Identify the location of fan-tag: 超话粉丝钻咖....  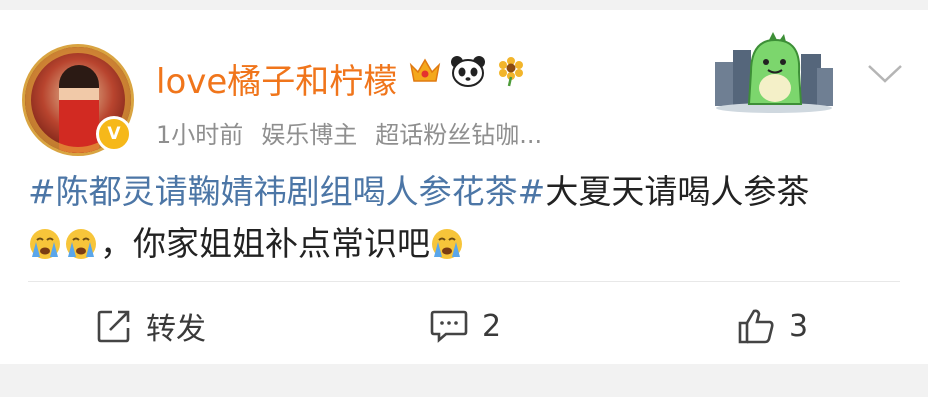
(458, 132).